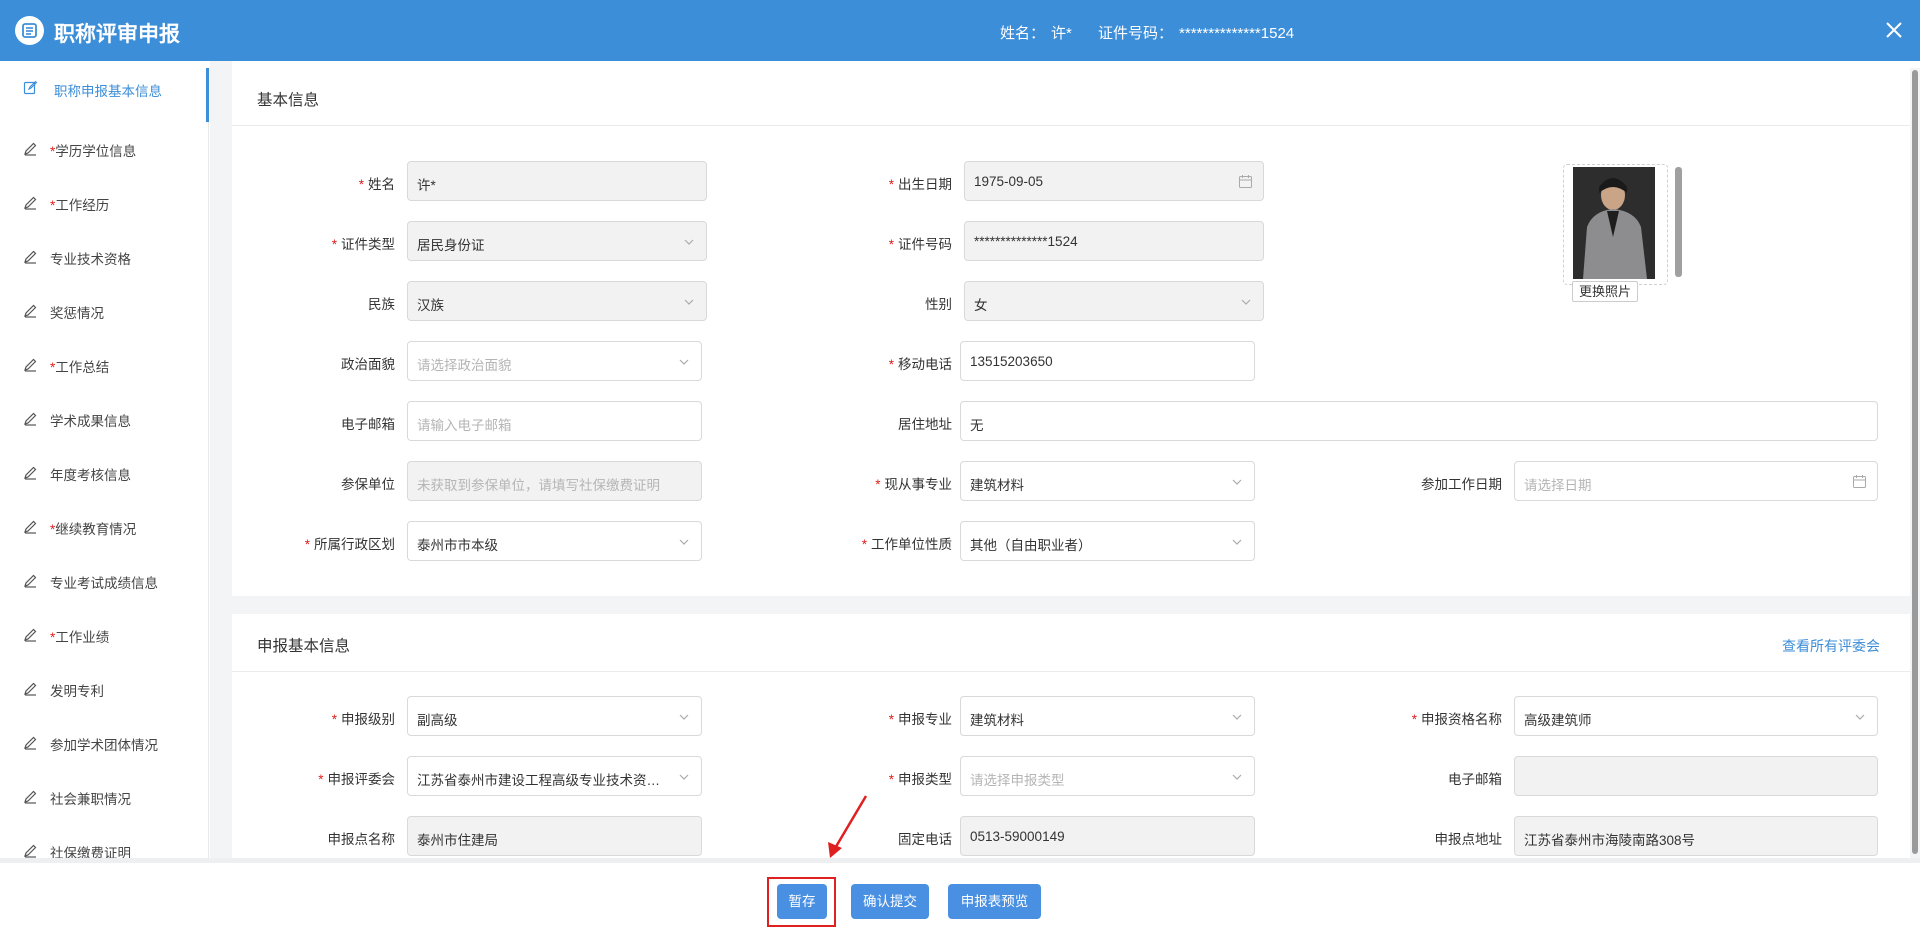 The image size is (1920, 931). I want to click on sidebar-item: *继续教育情况, so click(104, 527).